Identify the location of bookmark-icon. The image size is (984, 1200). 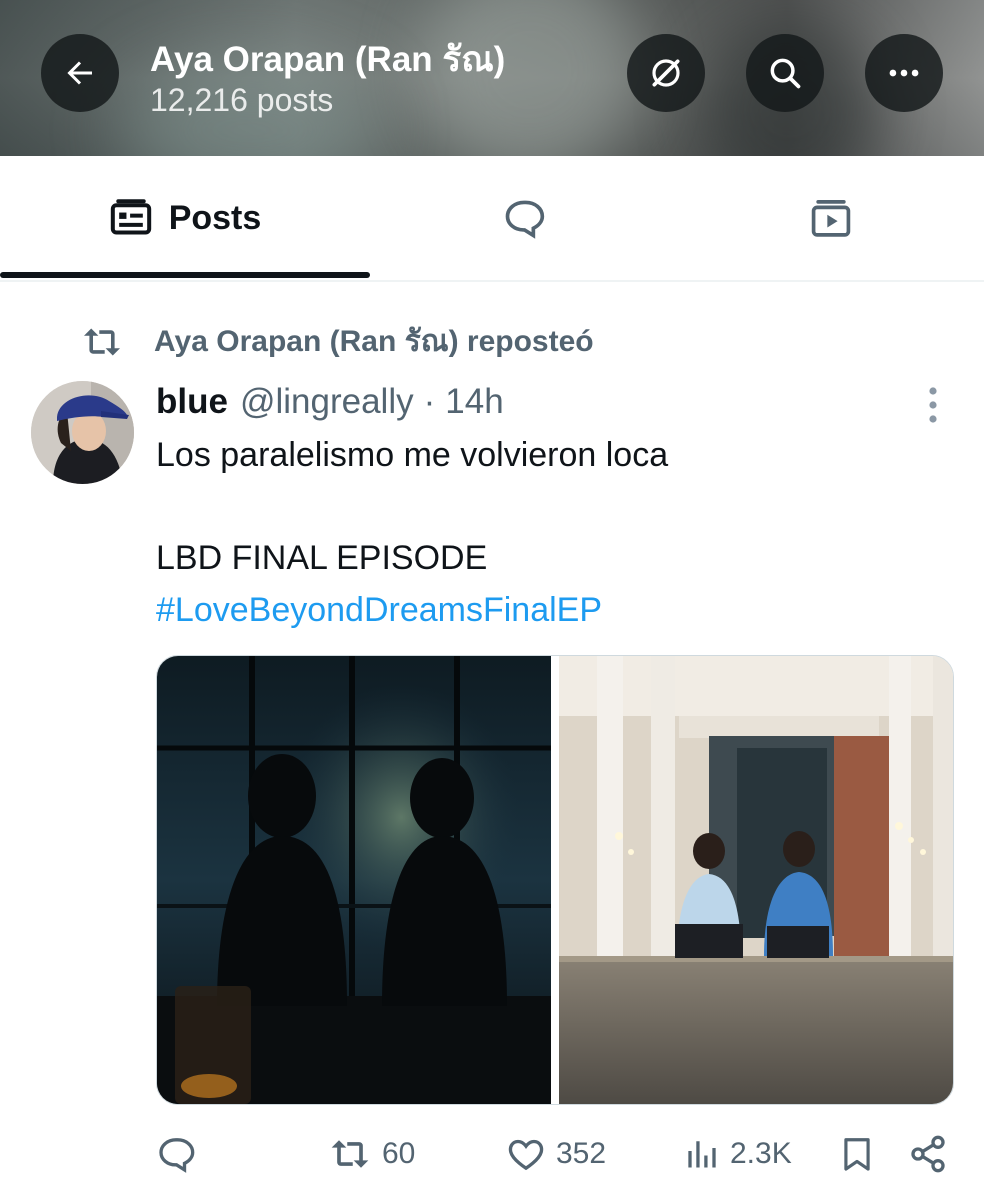
(857, 1154).